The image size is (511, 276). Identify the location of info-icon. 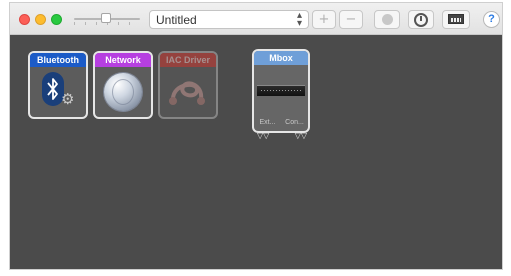
(387, 19).